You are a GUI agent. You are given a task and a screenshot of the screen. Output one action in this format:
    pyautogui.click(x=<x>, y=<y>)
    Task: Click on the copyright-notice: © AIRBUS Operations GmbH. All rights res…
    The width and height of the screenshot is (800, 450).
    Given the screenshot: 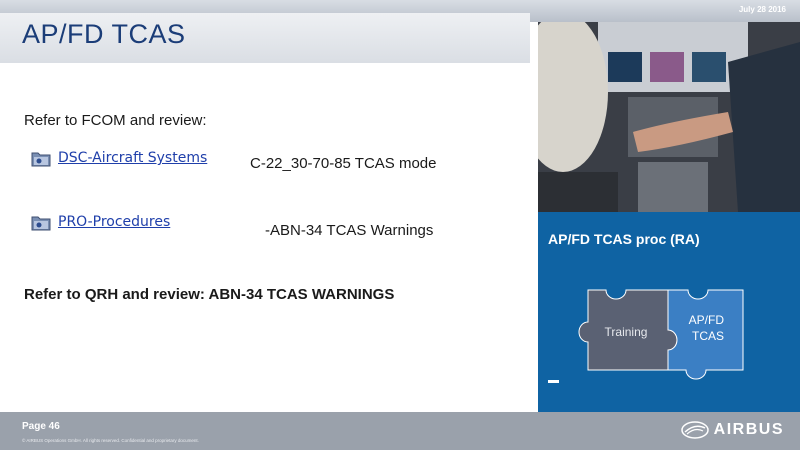 What is the action you would take?
    pyautogui.click(x=110, y=440)
    